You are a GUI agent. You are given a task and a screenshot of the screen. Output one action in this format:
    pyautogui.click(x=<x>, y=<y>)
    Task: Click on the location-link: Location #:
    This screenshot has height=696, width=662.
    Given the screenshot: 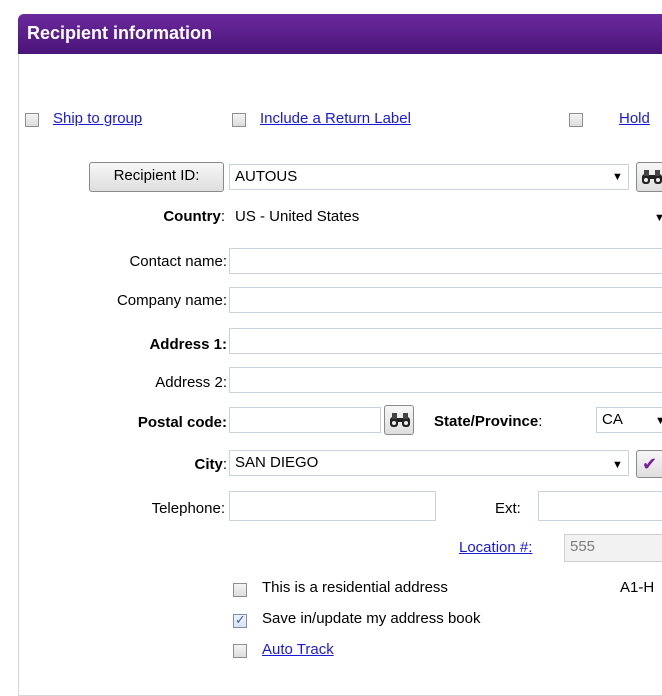 What is the action you would take?
    pyautogui.click(x=495, y=547)
    